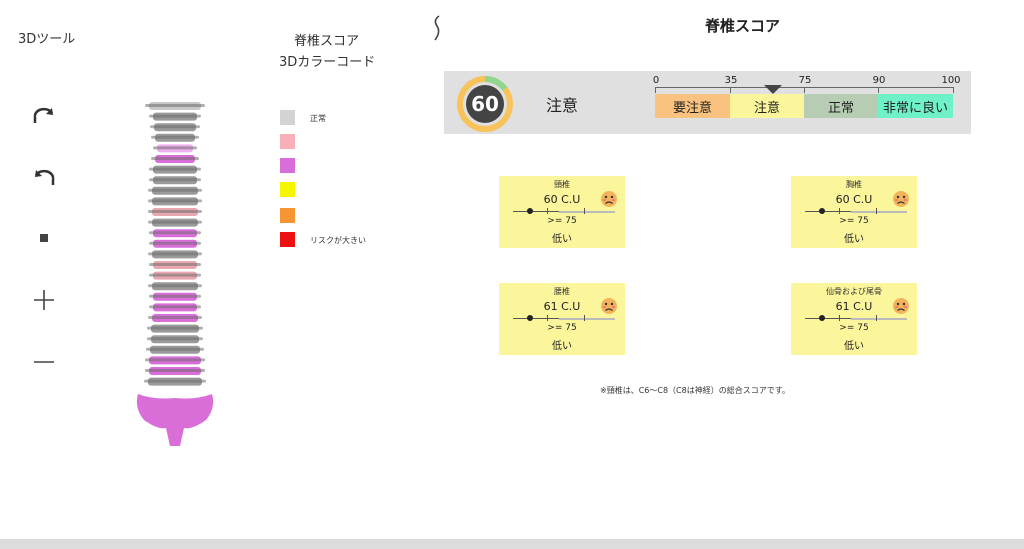  What do you see at coordinates (338, 240) in the screenshot?
I see `swatch-label-high-risk: リスクが大きい` at bounding box center [338, 240].